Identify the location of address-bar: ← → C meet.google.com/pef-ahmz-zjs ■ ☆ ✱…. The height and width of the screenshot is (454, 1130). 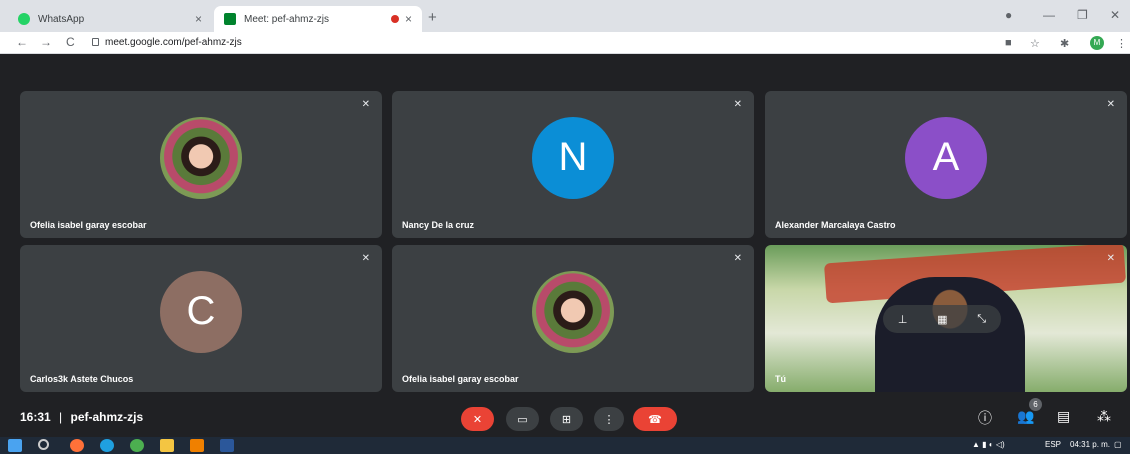
(565, 43).